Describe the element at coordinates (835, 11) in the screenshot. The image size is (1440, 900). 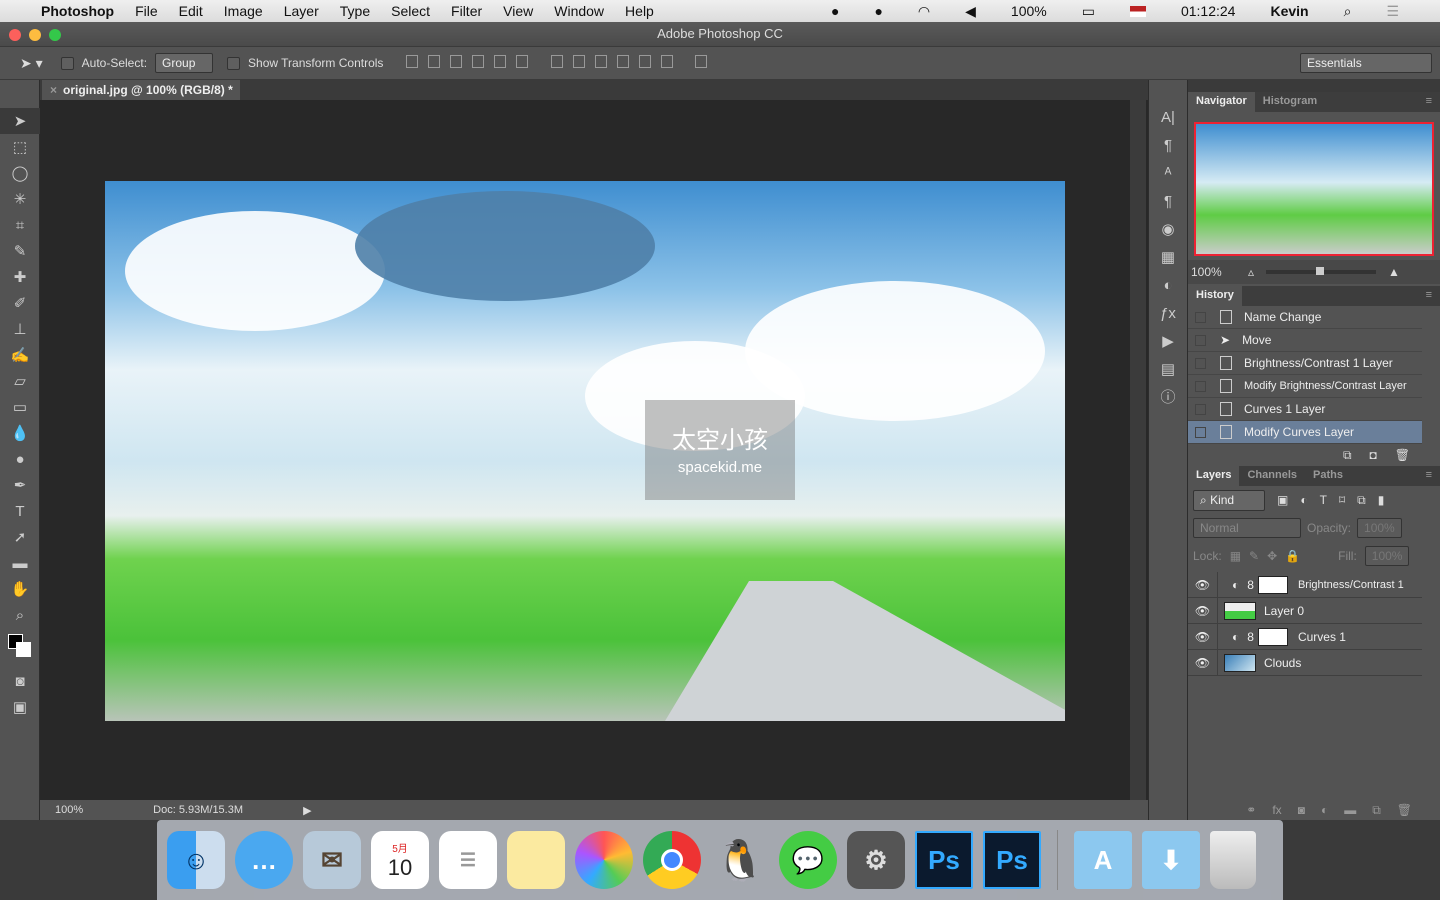
I see `qq-icon: ●` at that location.